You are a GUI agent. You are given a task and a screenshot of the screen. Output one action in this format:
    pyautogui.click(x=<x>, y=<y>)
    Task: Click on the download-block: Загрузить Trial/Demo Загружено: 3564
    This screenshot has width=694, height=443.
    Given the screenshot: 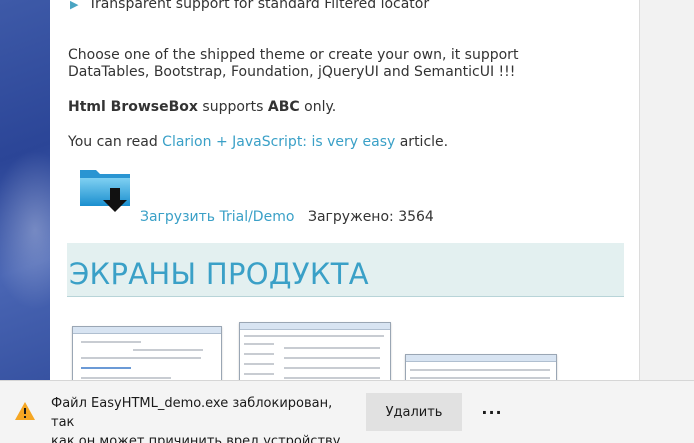 What is the action you would take?
    pyautogui.click(x=278, y=195)
    